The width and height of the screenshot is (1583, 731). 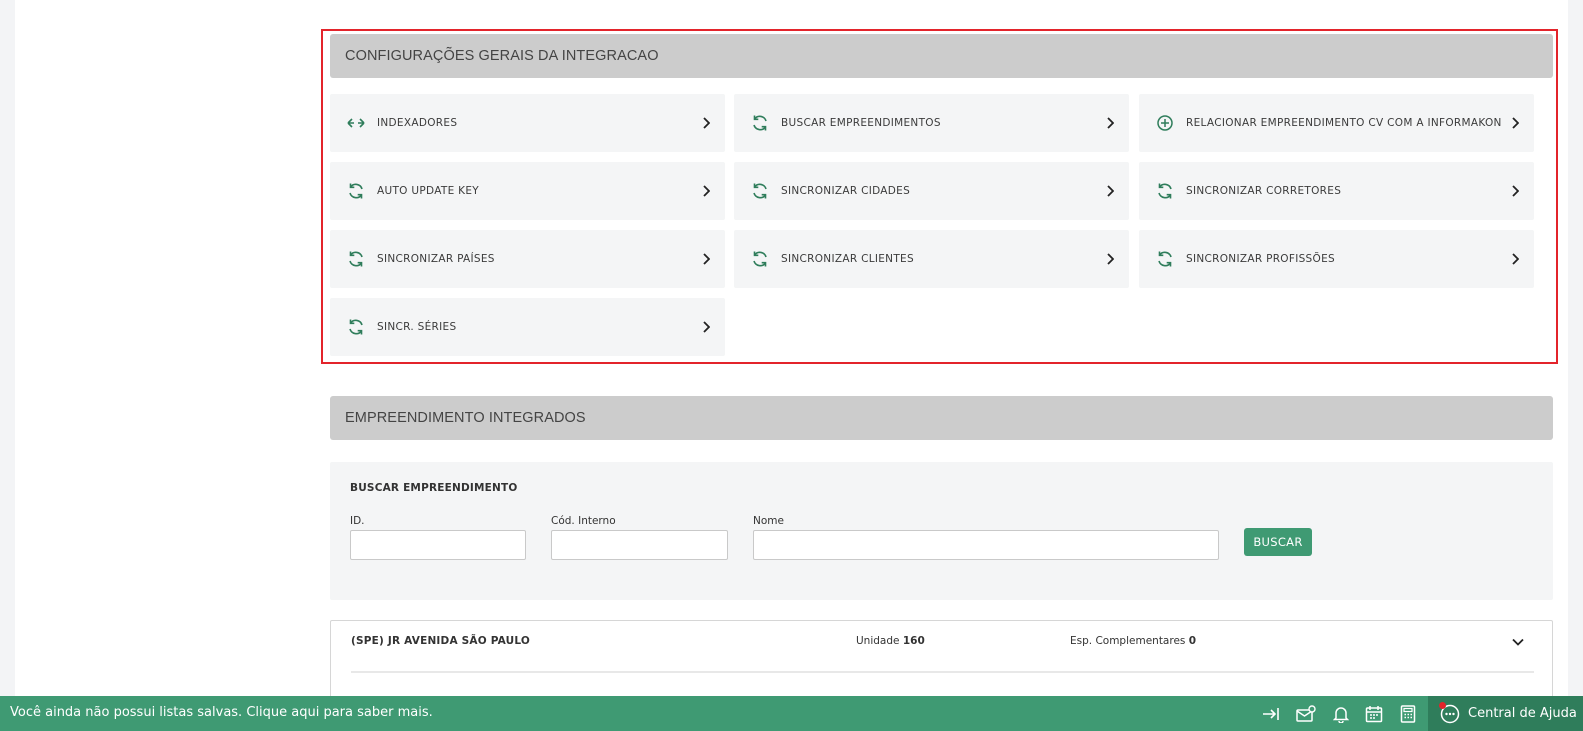 I want to click on nome-label: Nome, so click(x=768, y=521).